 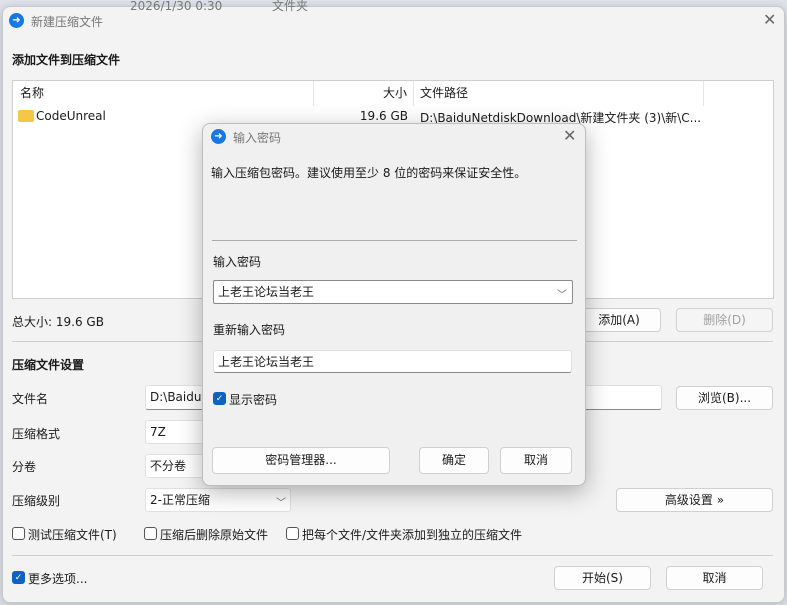 I want to click on level-value: 2-正常压缩, so click(x=180, y=500).